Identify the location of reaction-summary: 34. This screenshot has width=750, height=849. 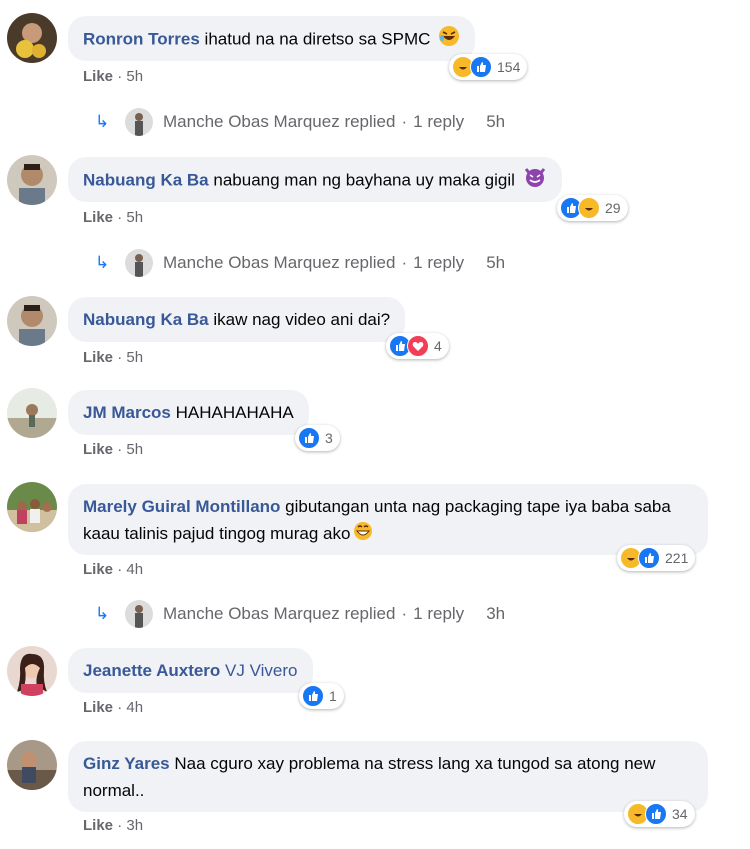
(659, 814).